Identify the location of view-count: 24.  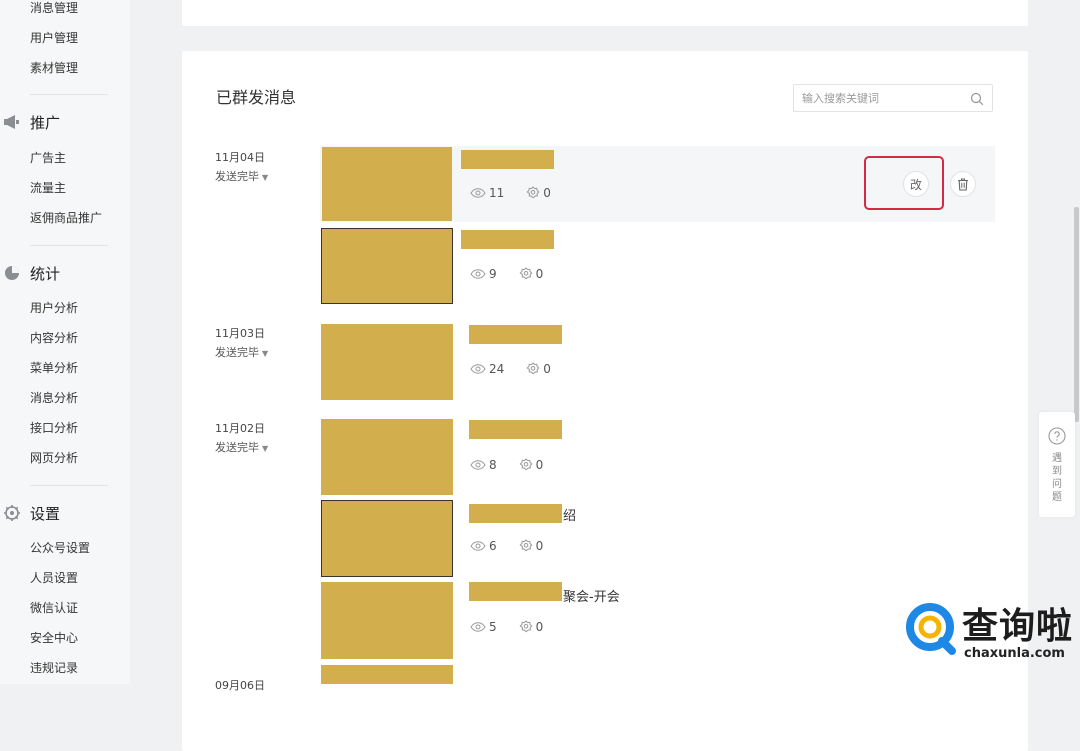
(497, 369).